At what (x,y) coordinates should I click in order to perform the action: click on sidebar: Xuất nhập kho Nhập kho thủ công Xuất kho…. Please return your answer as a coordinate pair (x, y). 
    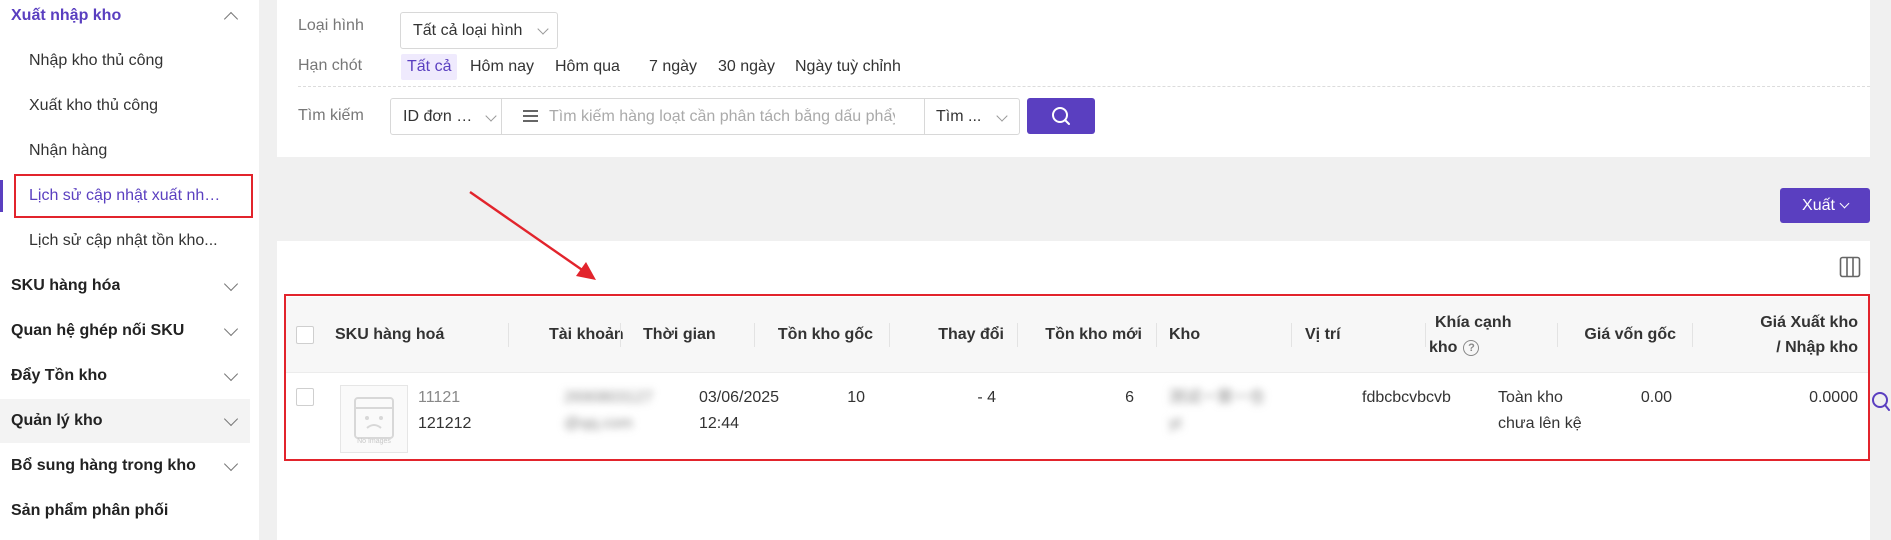
    Looking at the image, I should click on (129, 270).